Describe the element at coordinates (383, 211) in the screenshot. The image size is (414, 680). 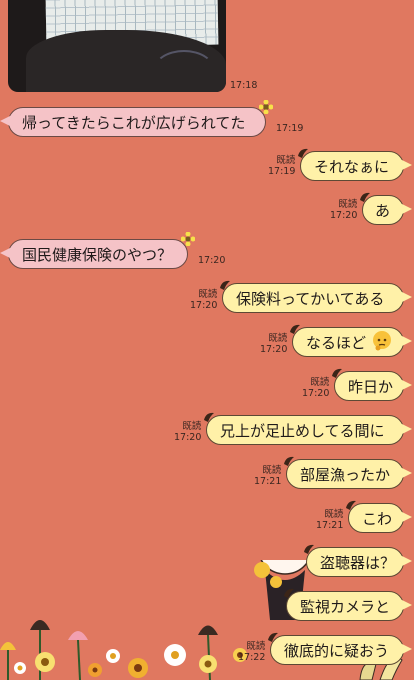
I see `message-text: あ` at that location.